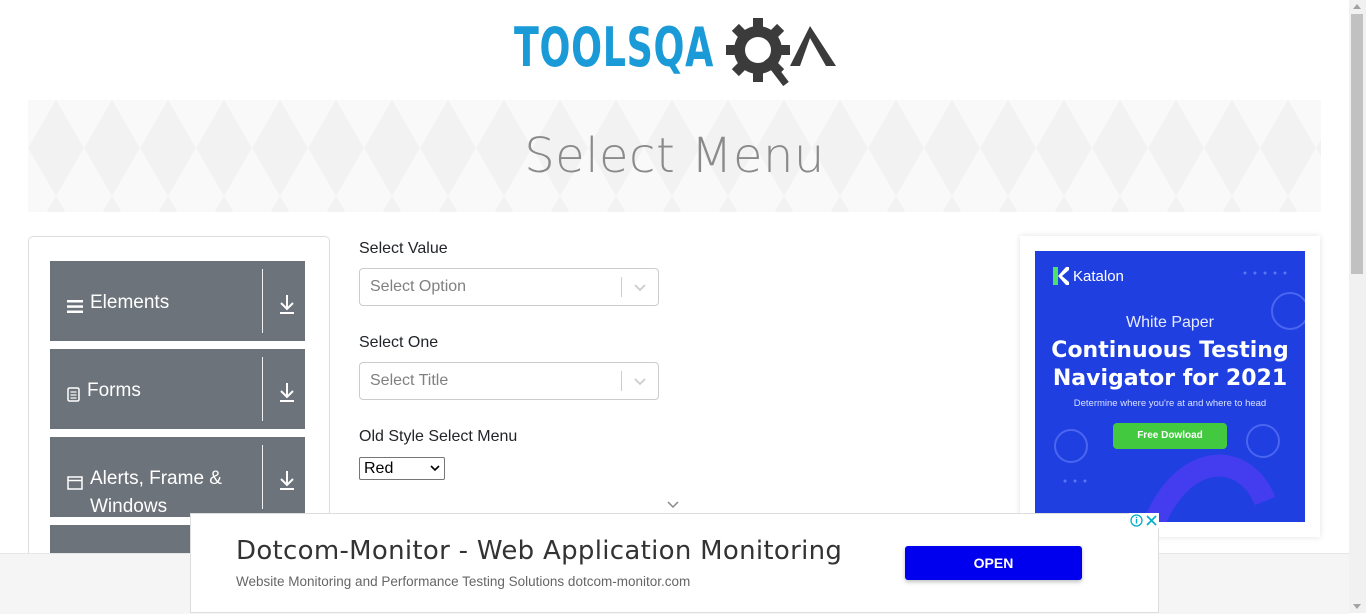 The width and height of the screenshot is (1366, 614). What do you see at coordinates (1357, 6) in the screenshot?
I see `scroll-up-arrow` at bounding box center [1357, 6].